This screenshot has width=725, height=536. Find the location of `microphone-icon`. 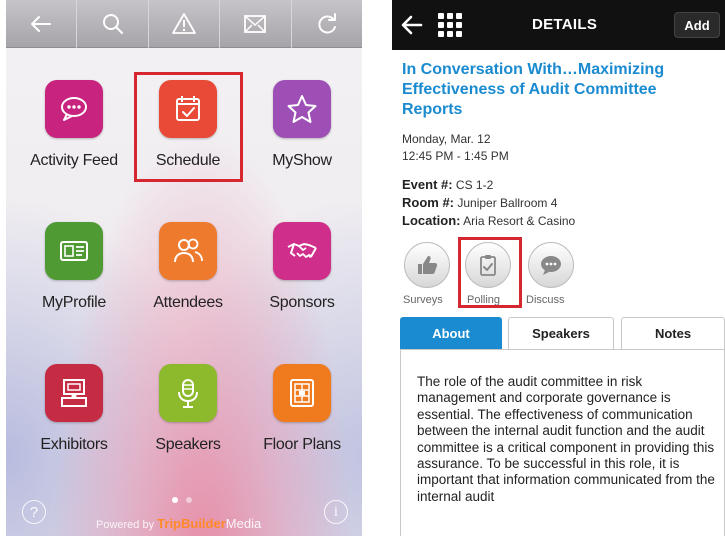

microphone-icon is located at coordinates (188, 393).